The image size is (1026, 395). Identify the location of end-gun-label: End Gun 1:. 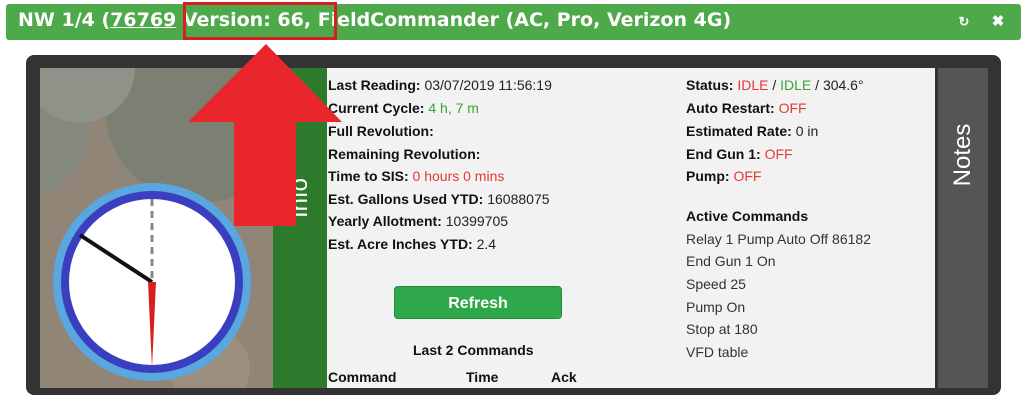
(723, 154).